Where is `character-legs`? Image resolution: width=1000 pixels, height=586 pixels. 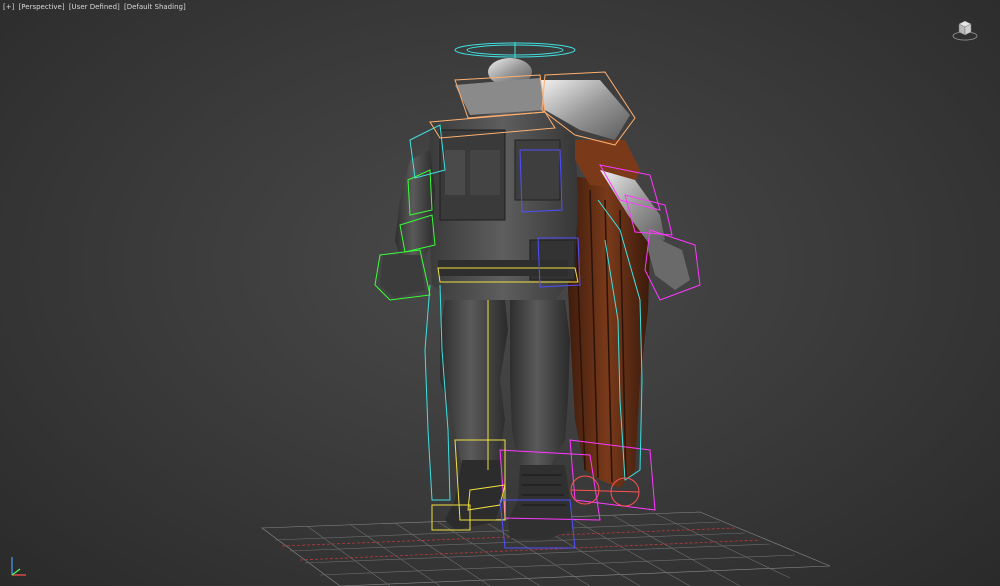 character-legs is located at coordinates (506, 420).